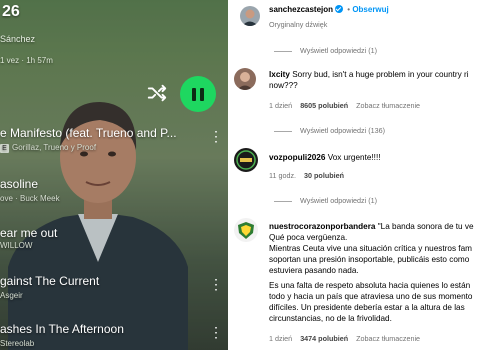 Image resolution: width=500 pixels, height=350 pixels. I want to click on artist-name: Sánchez, so click(18, 39).